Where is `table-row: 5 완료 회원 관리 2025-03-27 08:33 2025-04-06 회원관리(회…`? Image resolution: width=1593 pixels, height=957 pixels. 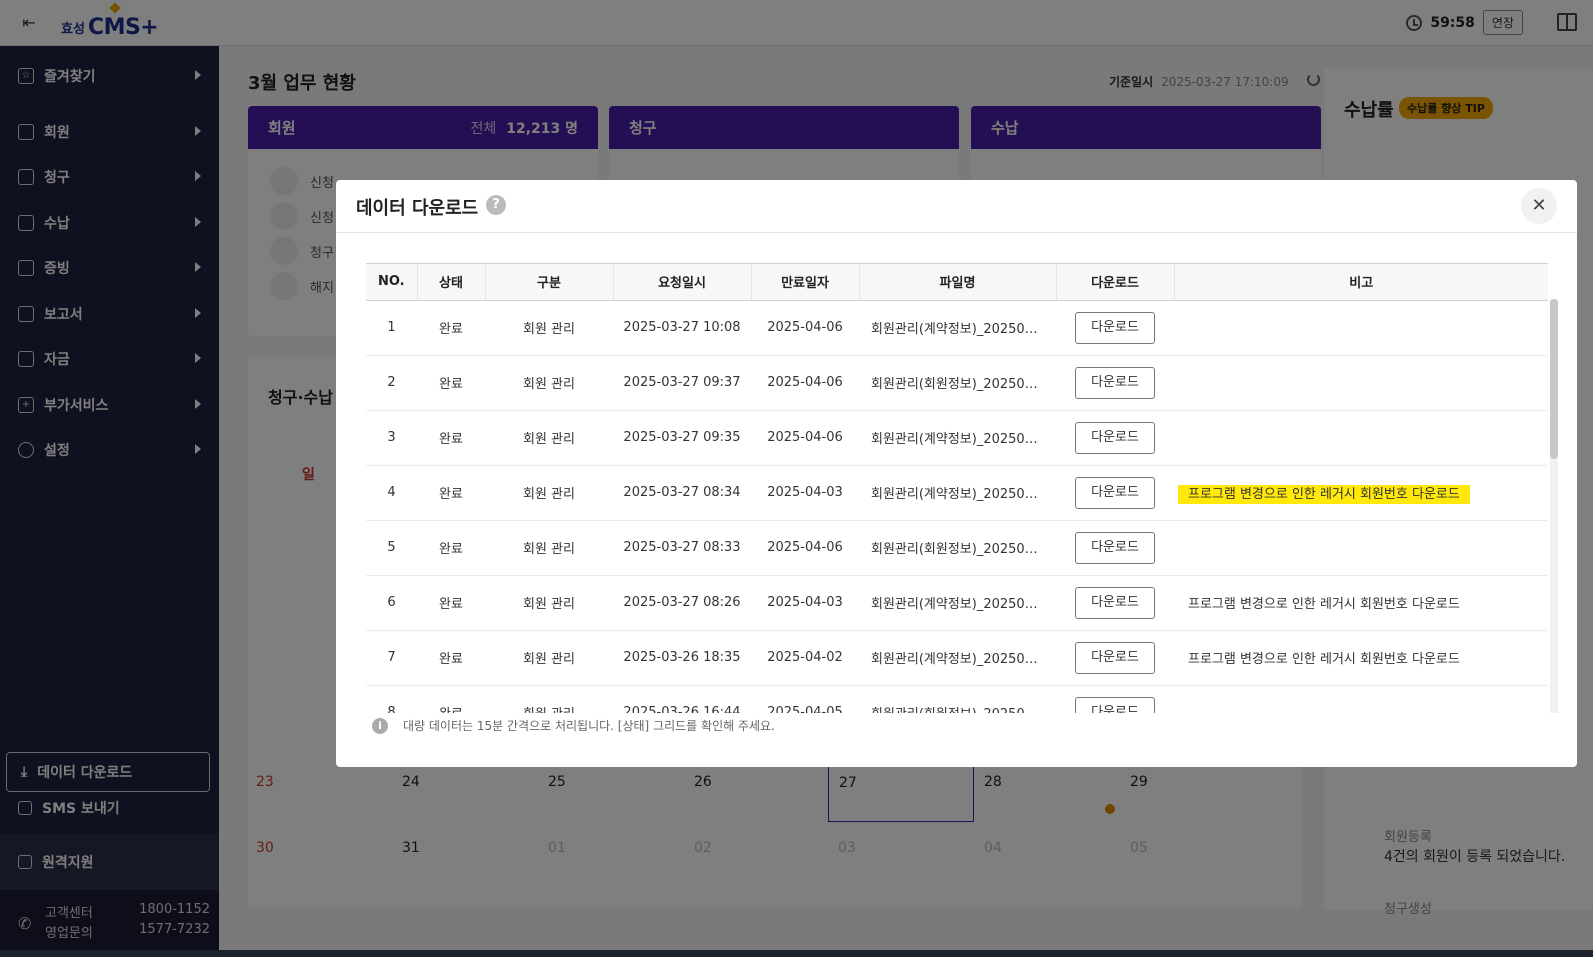
table-row: 5 완료 회원 관리 2025-03-27 08:33 2025-04-06 회원관리(회… is located at coordinates (957, 548).